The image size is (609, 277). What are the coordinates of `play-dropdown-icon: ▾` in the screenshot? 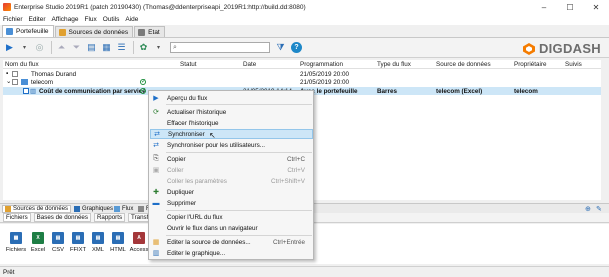 It's located at (24, 47).